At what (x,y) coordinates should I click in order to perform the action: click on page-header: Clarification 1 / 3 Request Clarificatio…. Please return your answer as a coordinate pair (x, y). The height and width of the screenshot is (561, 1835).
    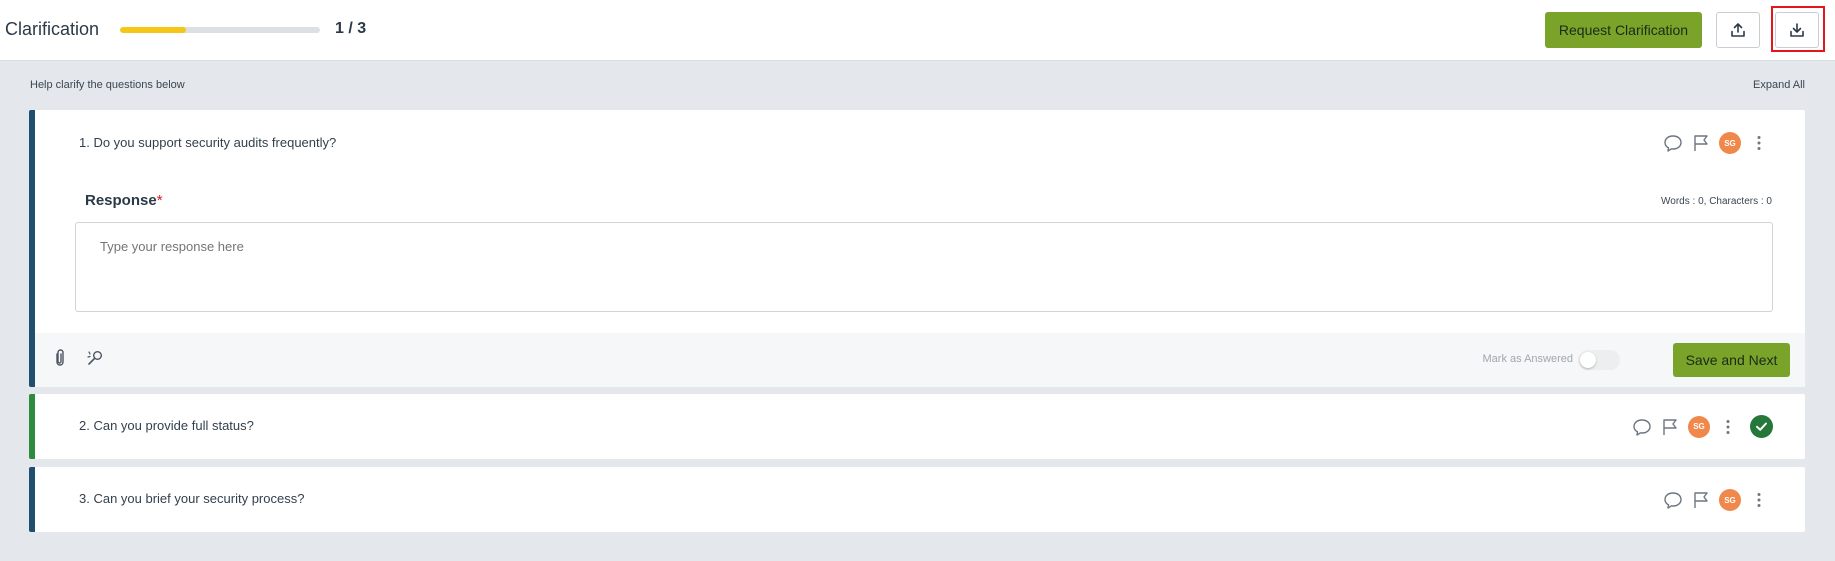
    Looking at the image, I should click on (917, 30).